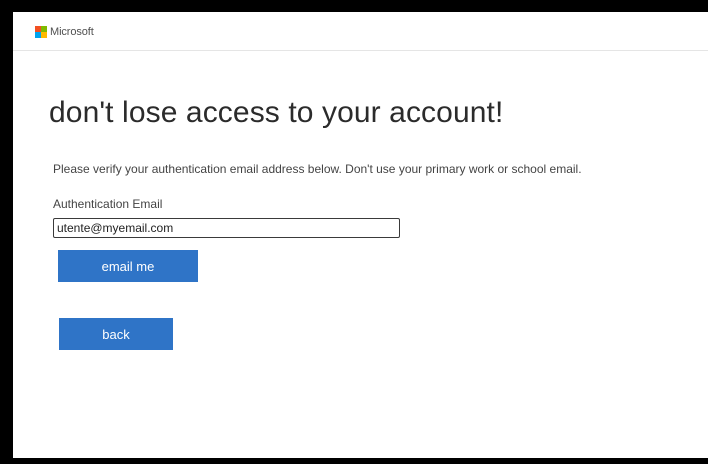 This screenshot has height=464, width=708. What do you see at coordinates (360, 31) in the screenshot?
I see `top-bar: Microsoft` at bounding box center [360, 31].